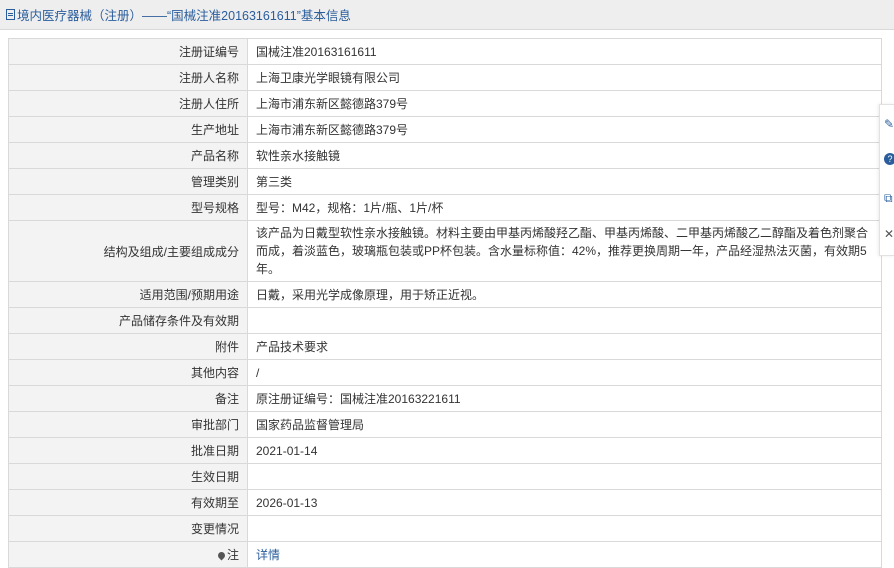  What do you see at coordinates (128, 424) in the screenshot?
I see `row-label: 审批部门` at bounding box center [128, 424].